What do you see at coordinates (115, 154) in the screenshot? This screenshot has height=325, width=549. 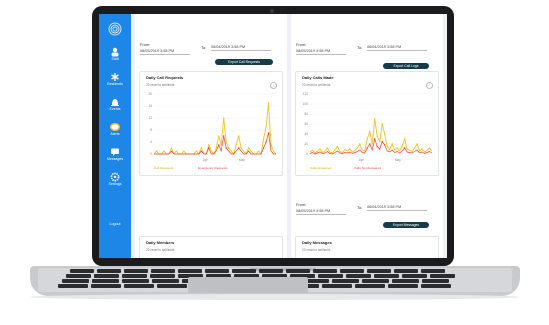 I see `sidebar-item-messages: Messages` at bounding box center [115, 154].